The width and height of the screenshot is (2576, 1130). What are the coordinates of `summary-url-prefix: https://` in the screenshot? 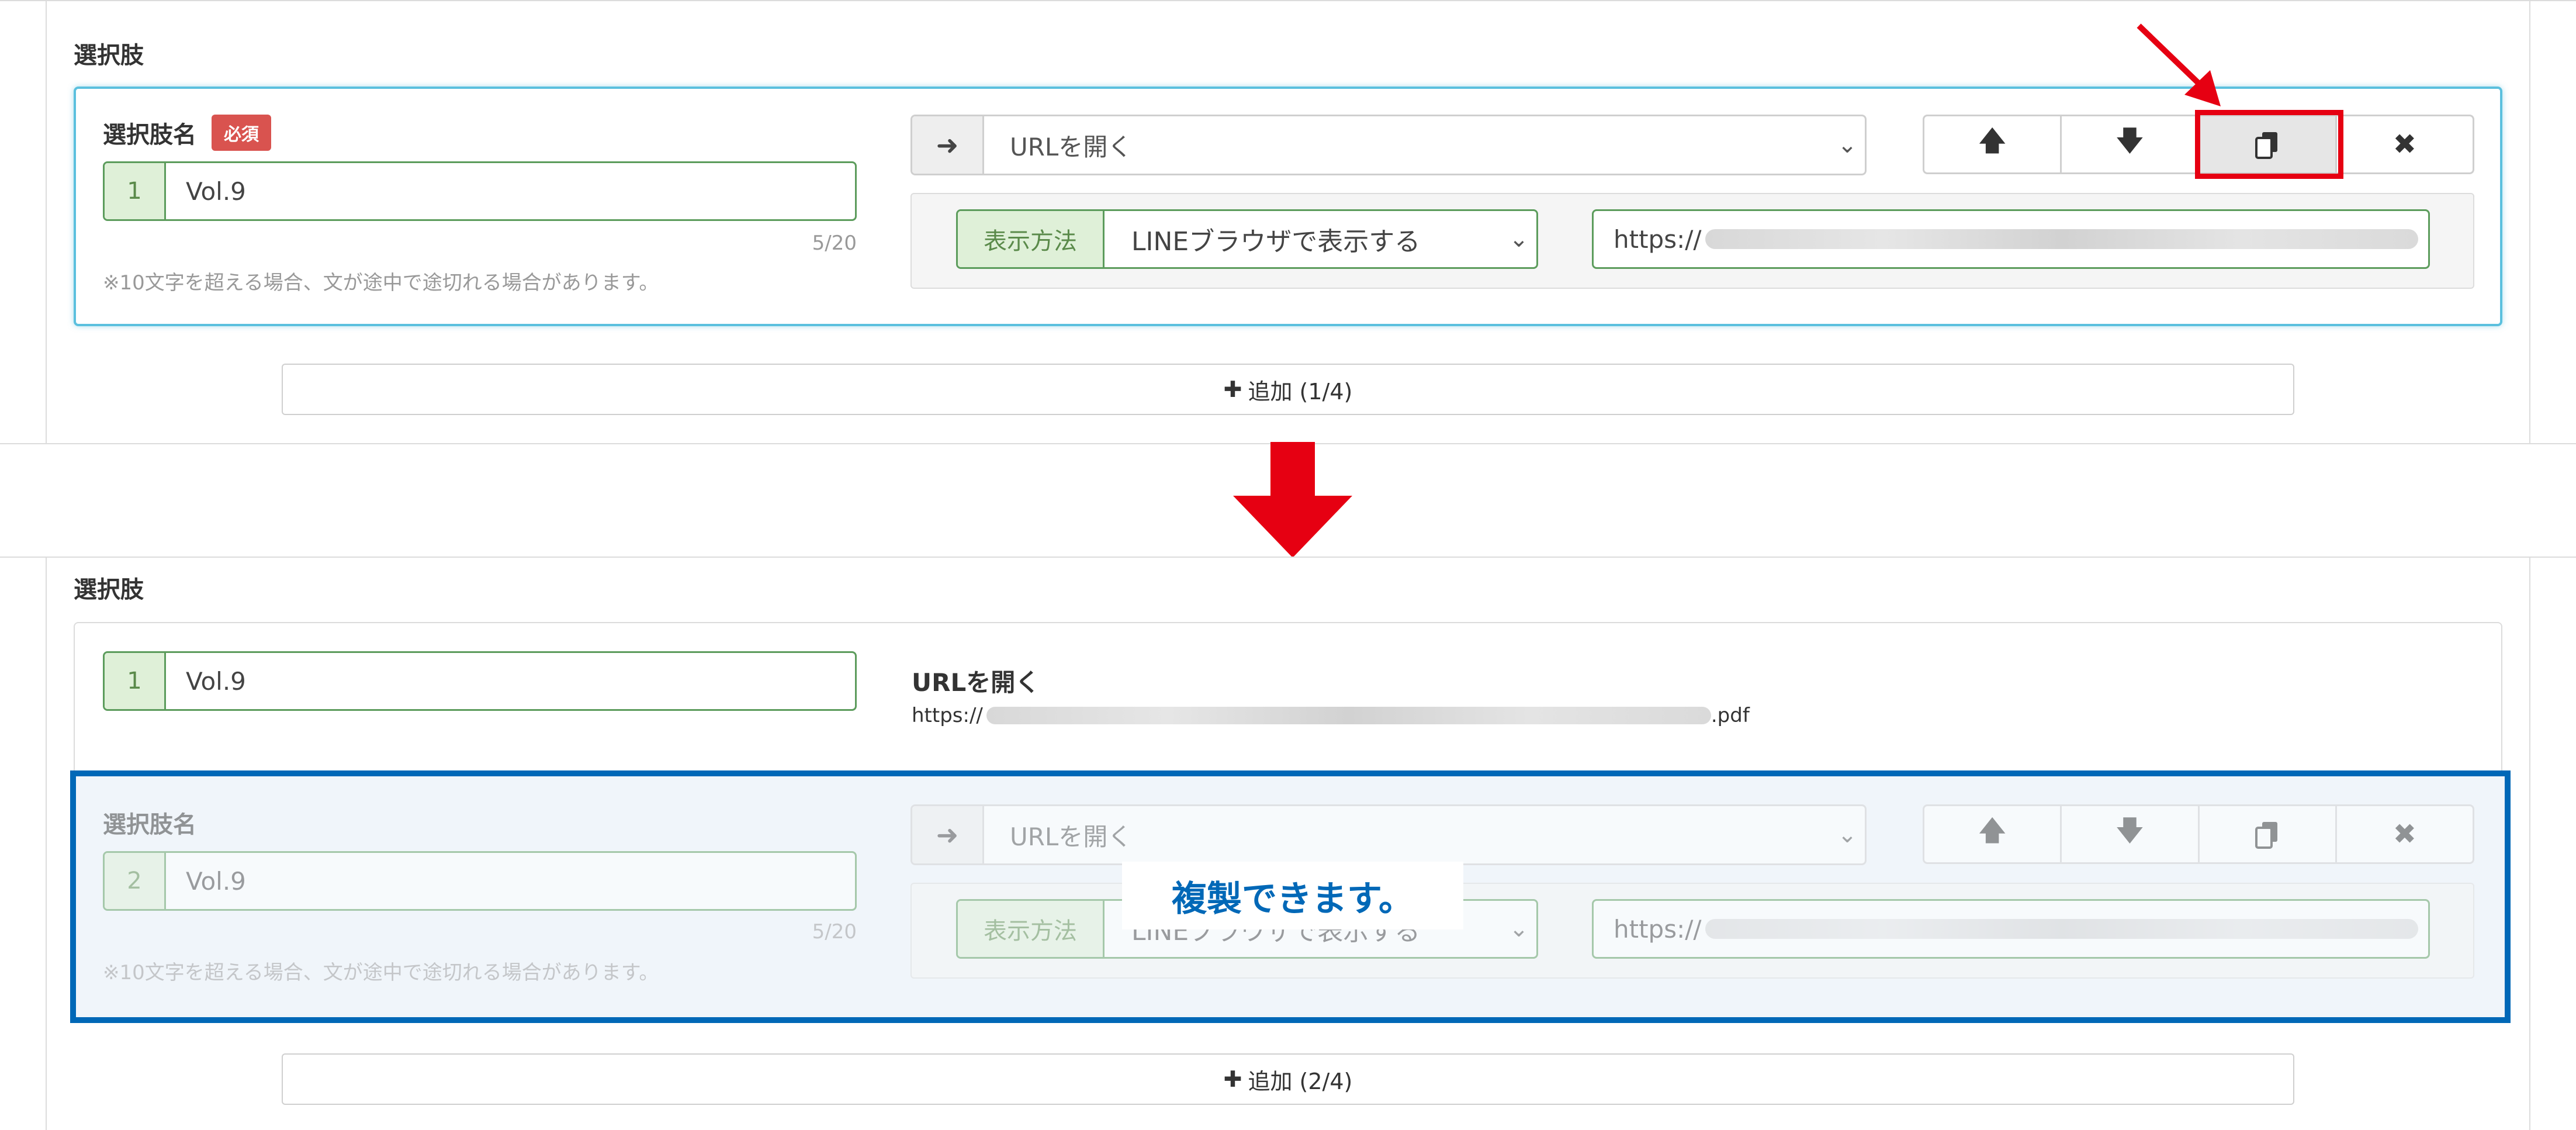 It's located at (948, 715).